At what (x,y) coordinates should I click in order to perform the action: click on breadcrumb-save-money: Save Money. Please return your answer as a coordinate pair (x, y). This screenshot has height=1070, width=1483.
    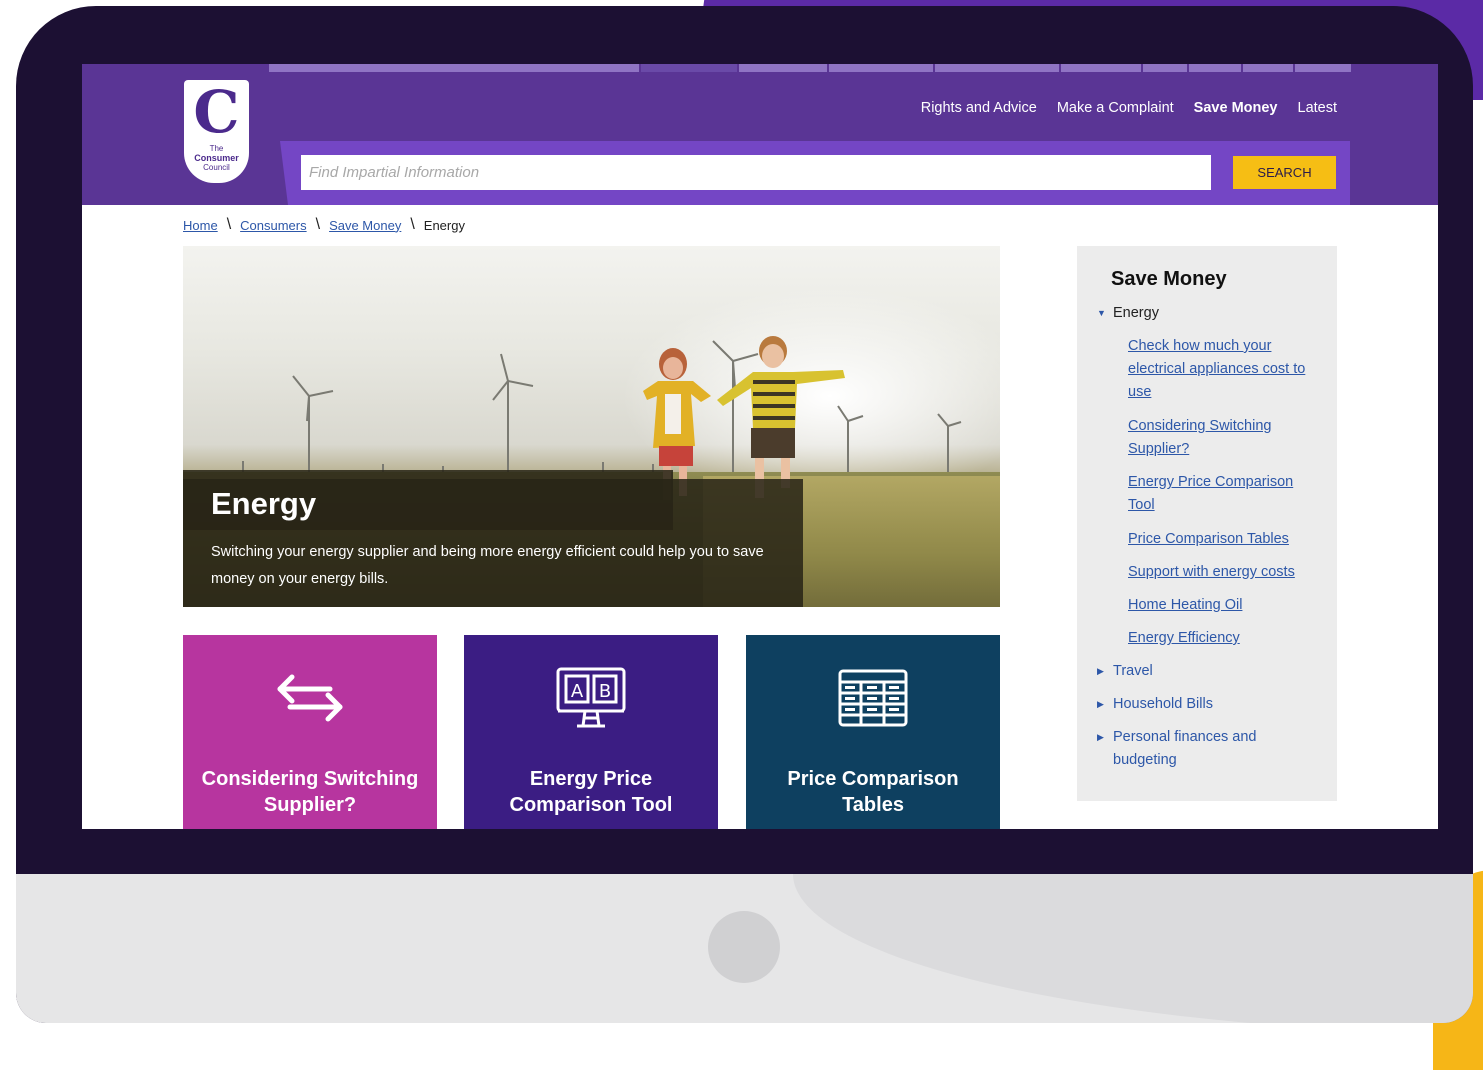
    Looking at the image, I should click on (365, 225).